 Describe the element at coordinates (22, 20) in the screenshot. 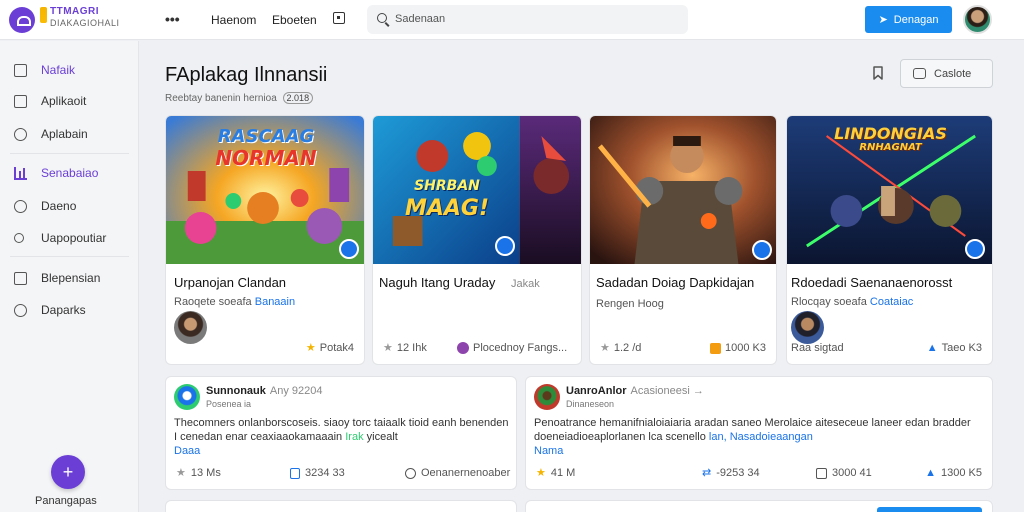

I see `app-logo-icon` at that location.